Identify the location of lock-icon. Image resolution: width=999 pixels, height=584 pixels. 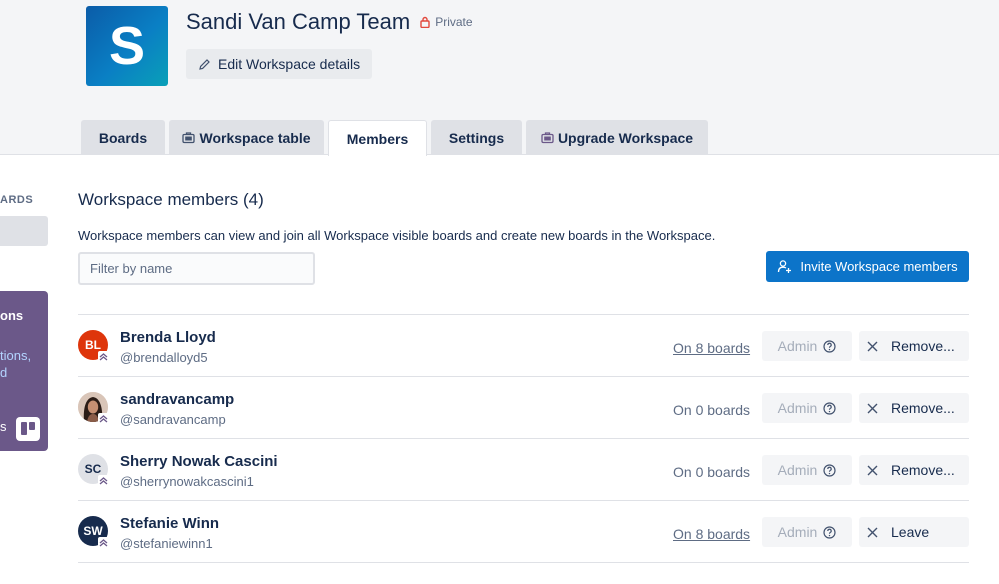
(425, 22).